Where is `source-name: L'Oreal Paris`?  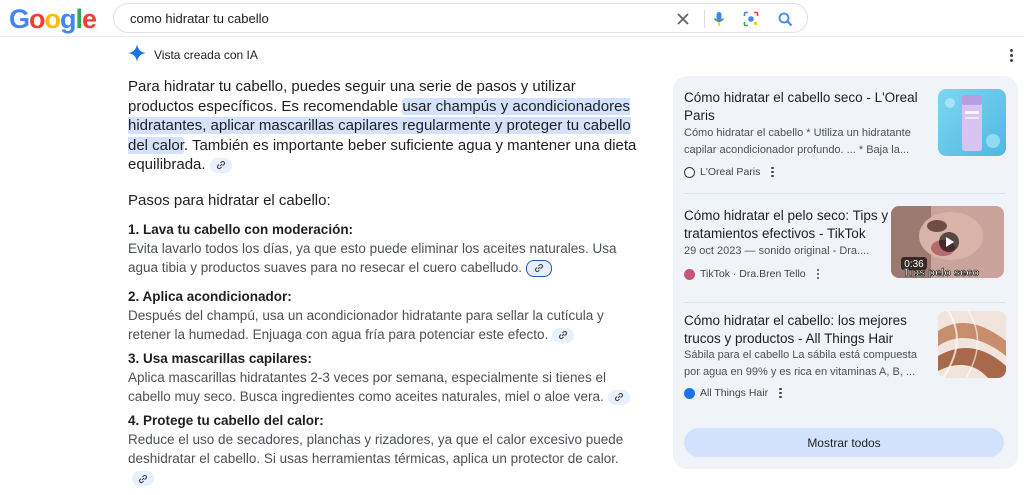
source-name: L'Oreal Paris is located at coordinates (730, 172).